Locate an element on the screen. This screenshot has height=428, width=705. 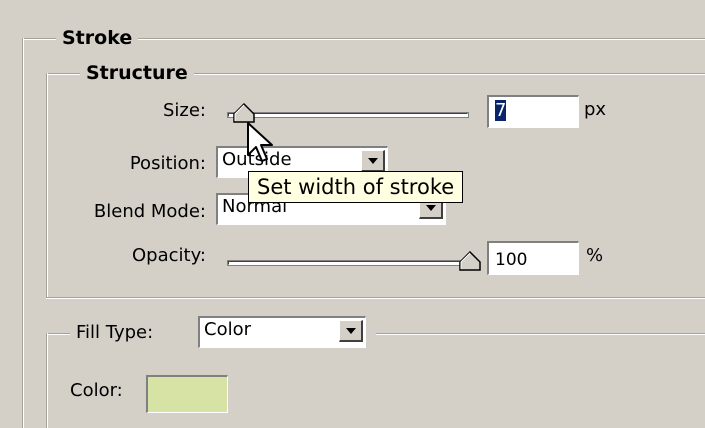
fill-group-top-border-left is located at coordinates (58, 334).